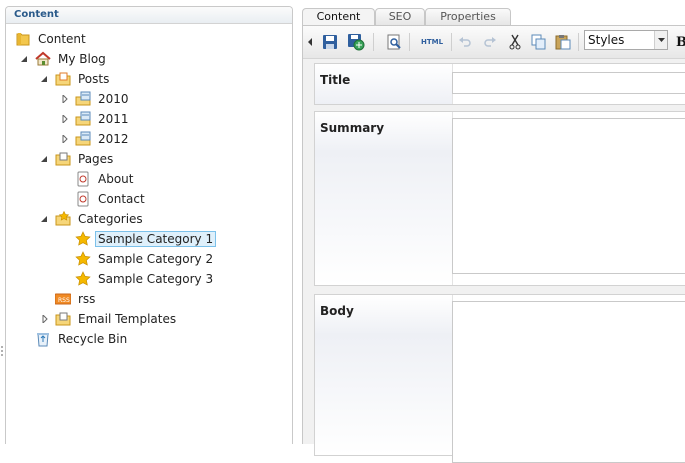 The width and height of the screenshot is (685, 463). I want to click on tree-node-label: Recycle Bin, so click(93, 339).